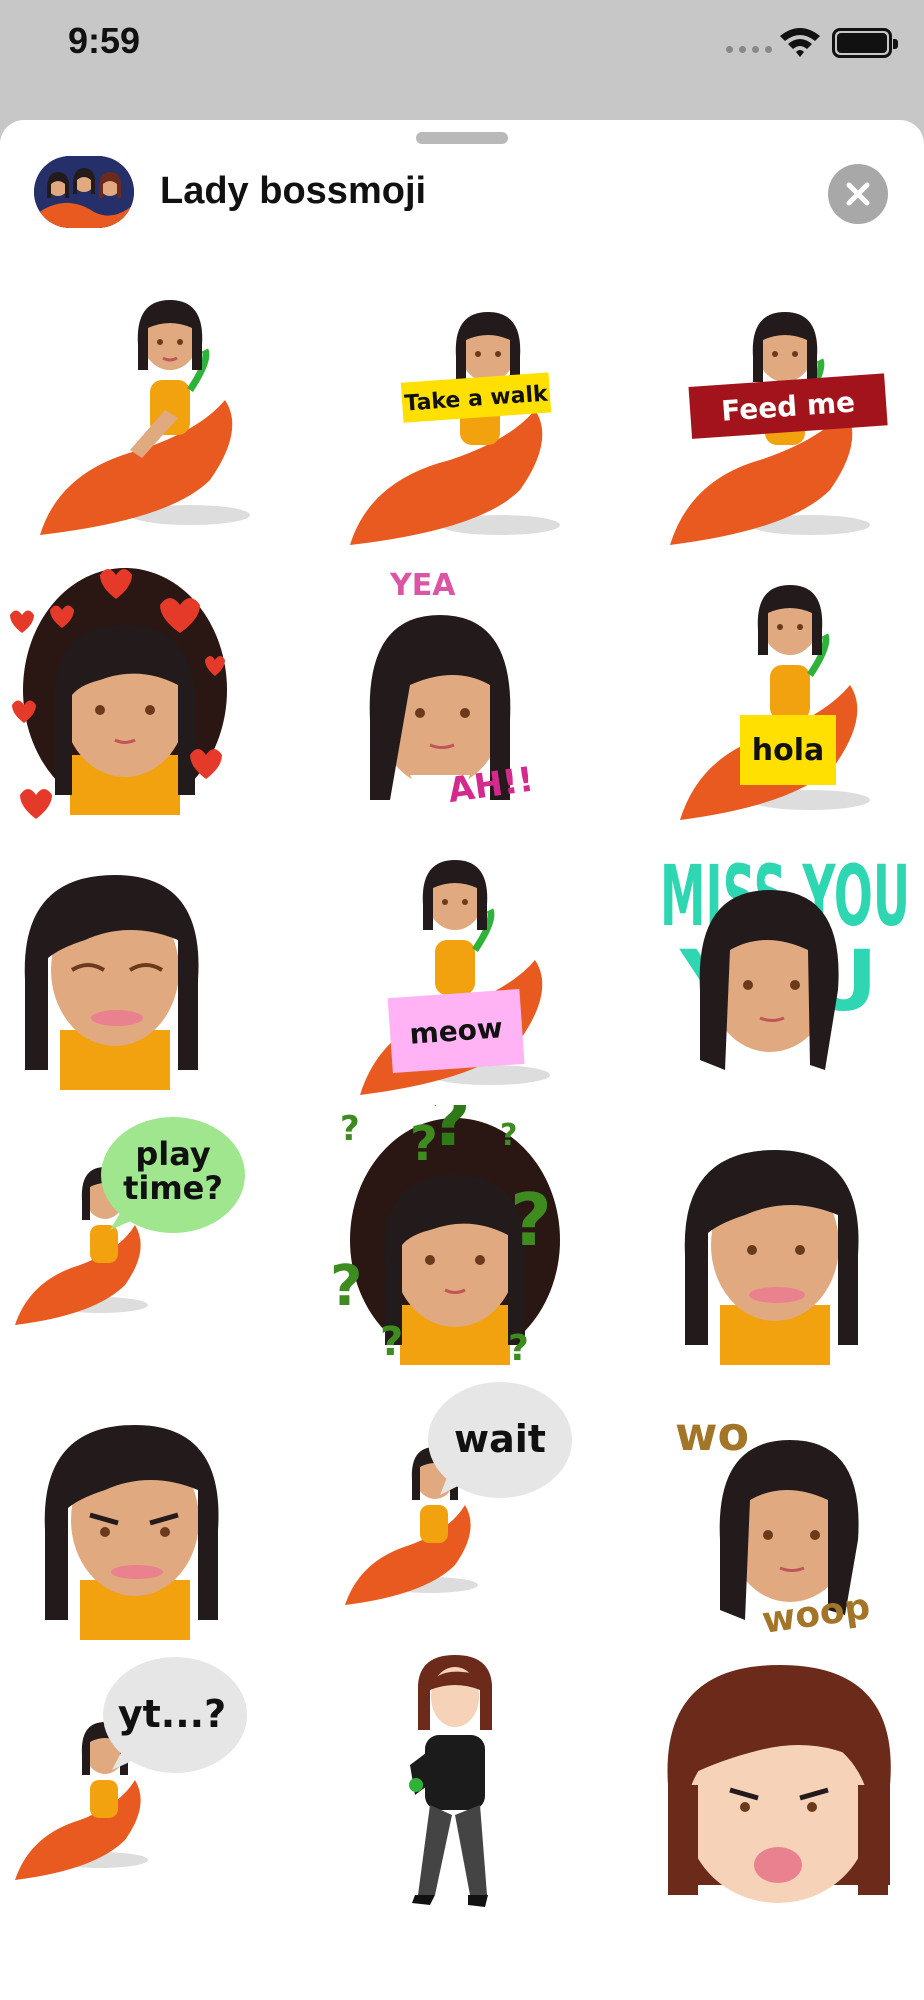 Image resolution: width=924 pixels, height=2000 pixels. What do you see at coordinates (788, 750) in the screenshot?
I see `sticker-label: hola` at bounding box center [788, 750].